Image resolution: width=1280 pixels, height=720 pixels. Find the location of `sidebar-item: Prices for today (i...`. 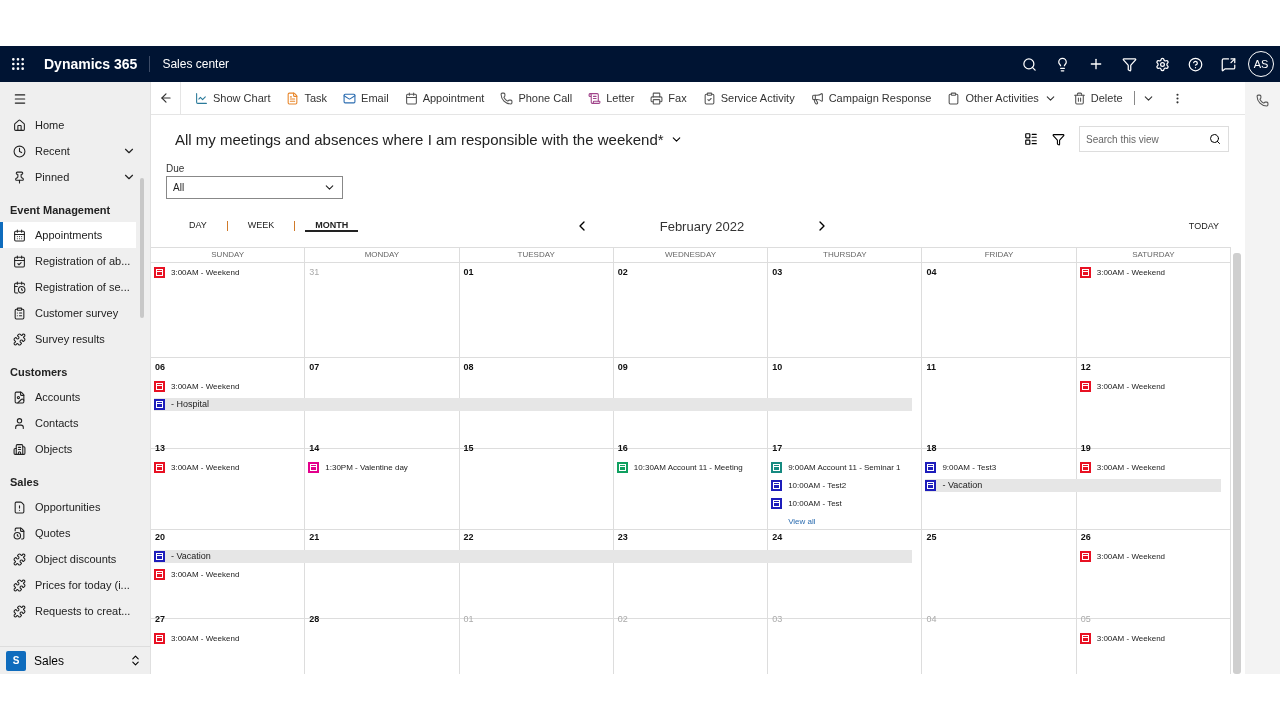

sidebar-item: Prices for today (i... is located at coordinates (68, 585).